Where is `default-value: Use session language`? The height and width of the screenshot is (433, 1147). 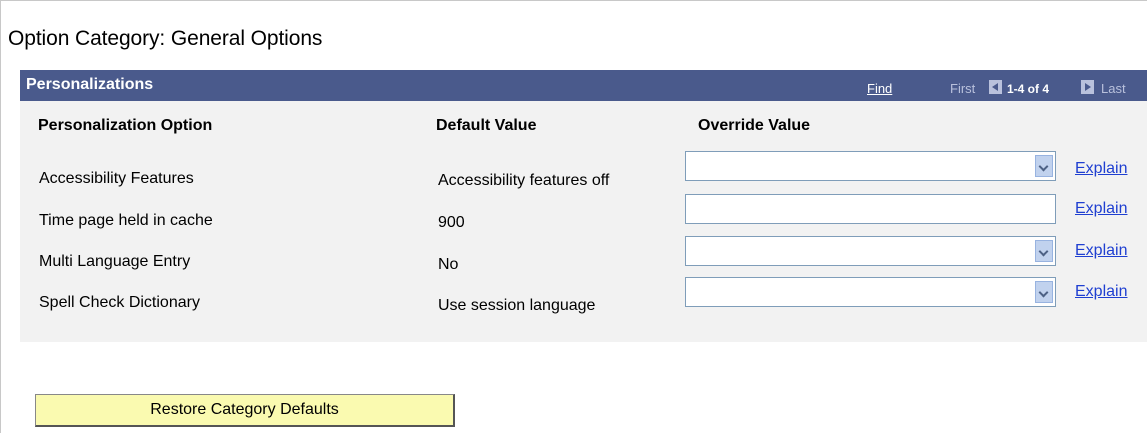 default-value: Use session language is located at coordinates (517, 305).